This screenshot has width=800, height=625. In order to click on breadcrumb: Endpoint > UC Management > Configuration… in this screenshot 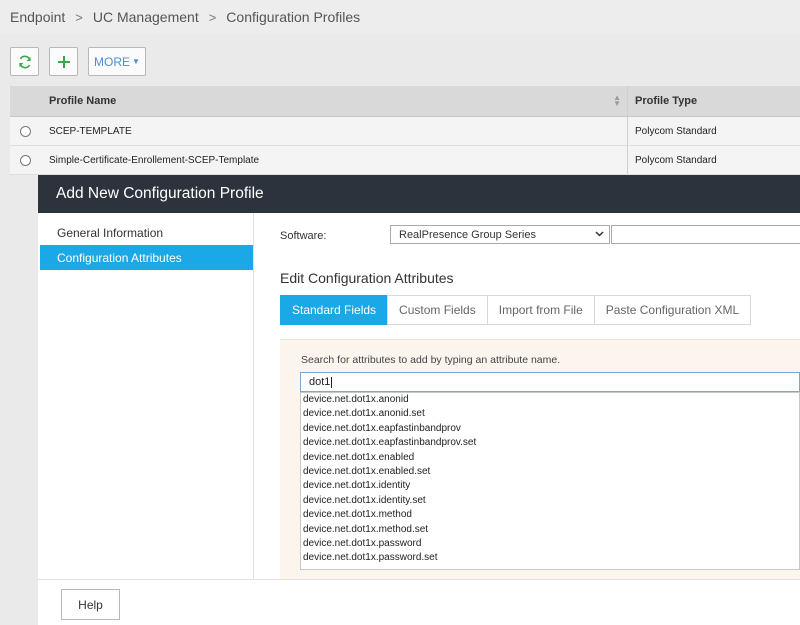, I will do `click(400, 17)`.